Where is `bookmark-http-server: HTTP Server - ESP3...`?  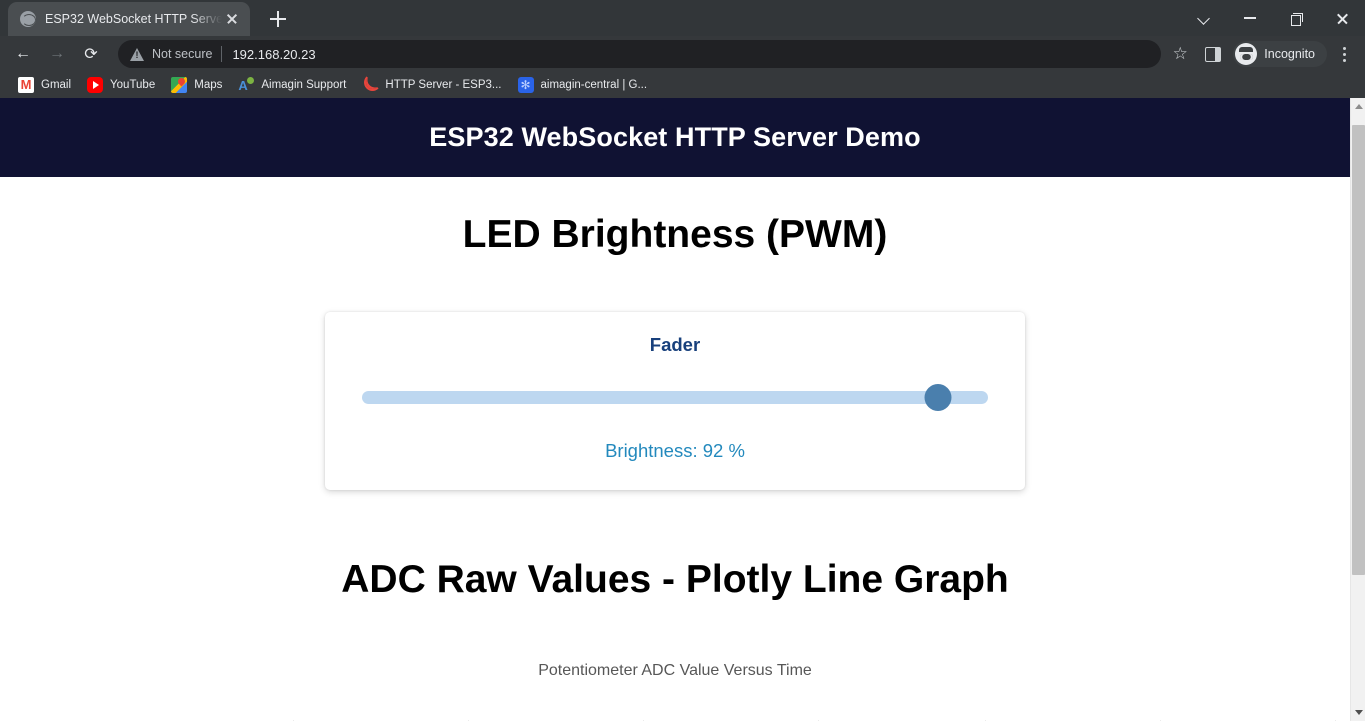
bookmark-http-server: HTTP Server - ESP3... is located at coordinates (431, 85).